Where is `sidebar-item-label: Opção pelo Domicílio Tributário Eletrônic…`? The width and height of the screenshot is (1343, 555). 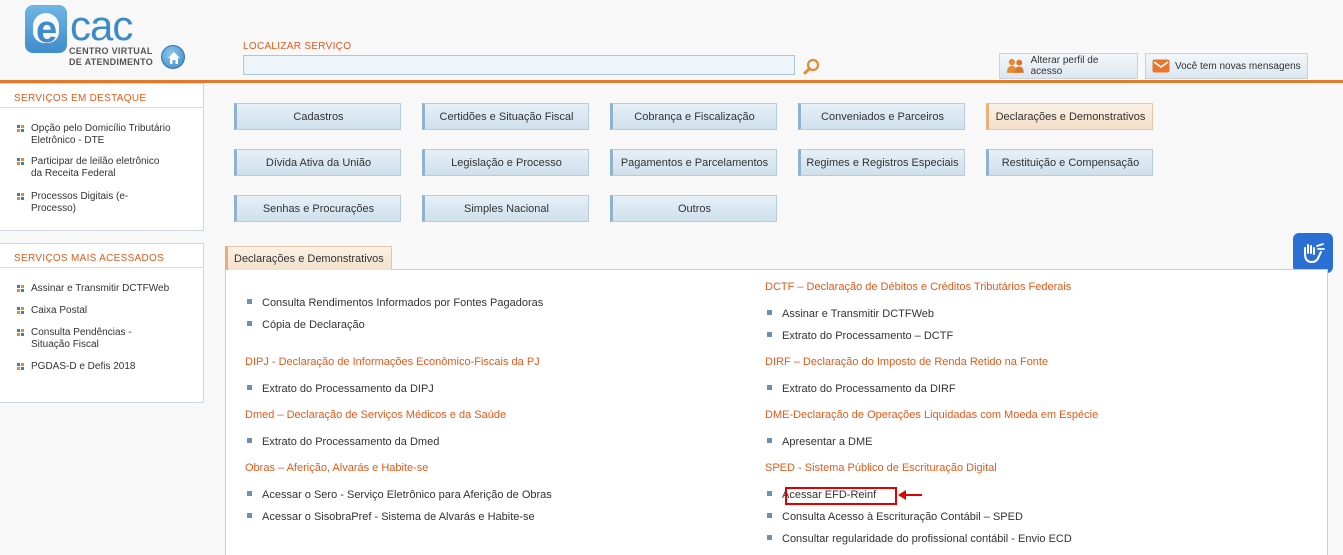 sidebar-item-label: Opção pelo Domicílio Tributário Eletrônic… is located at coordinates (101, 134).